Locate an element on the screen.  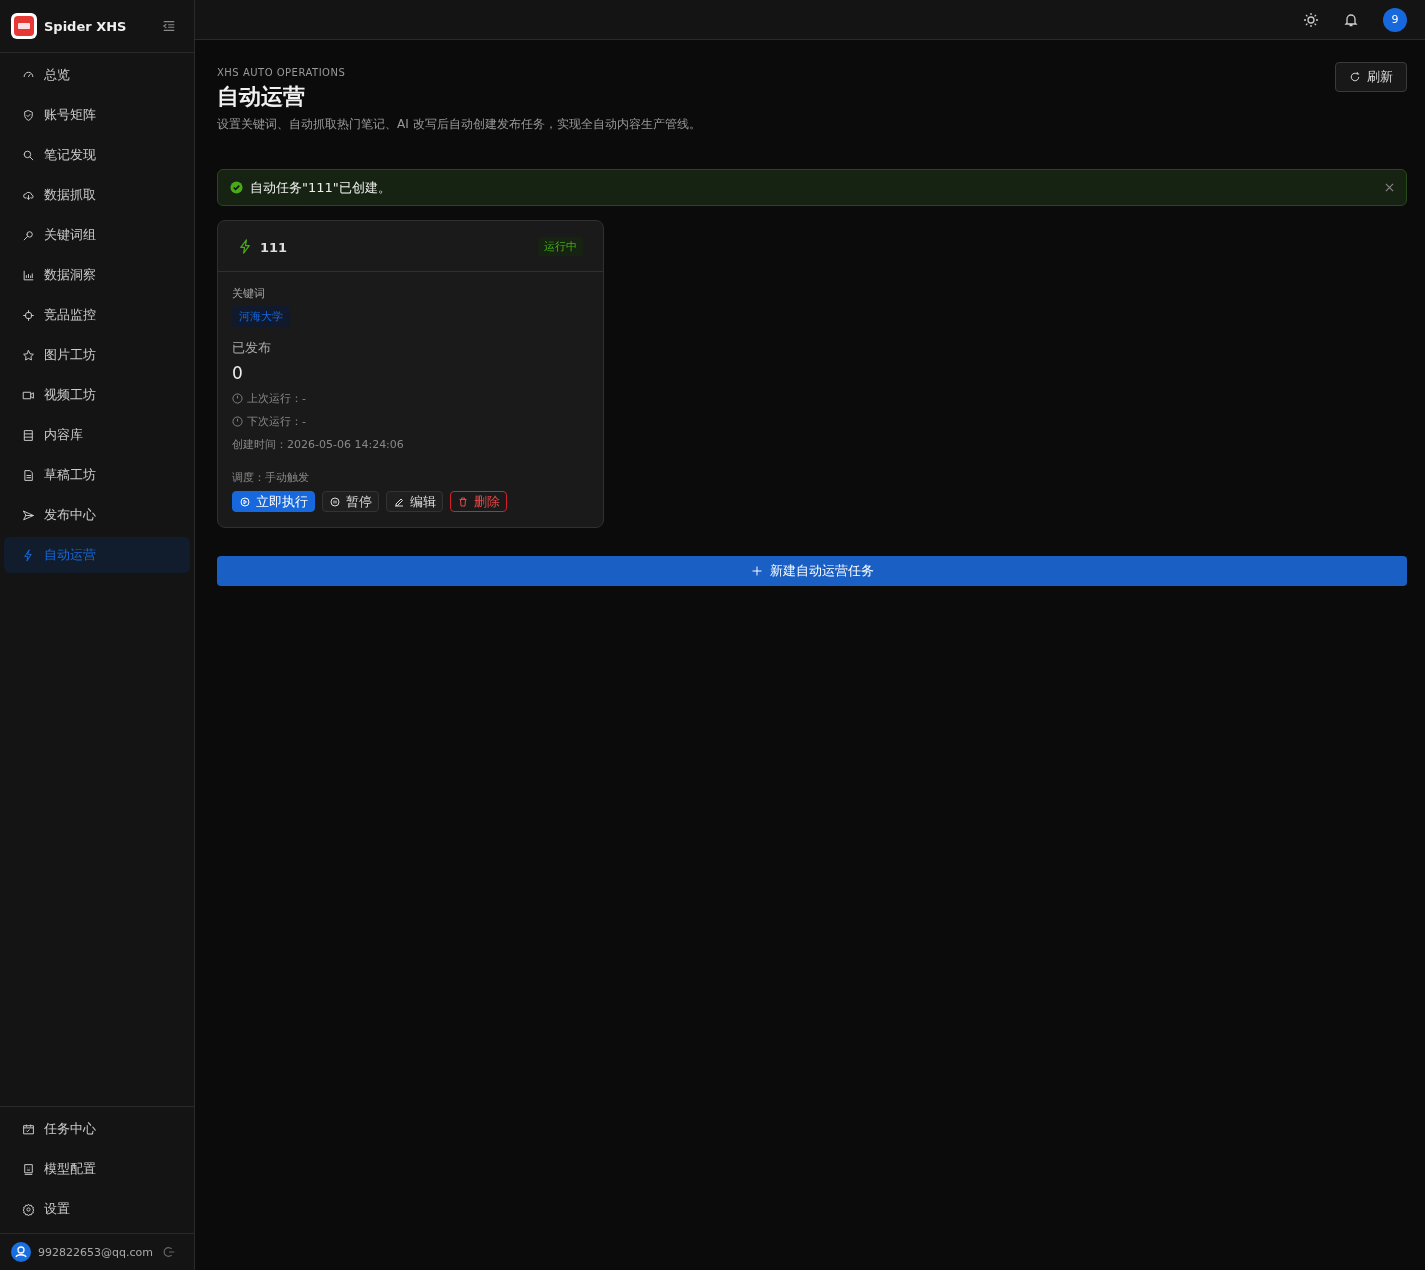
nav-item: 关键词组 is located at coordinates (97, 235).